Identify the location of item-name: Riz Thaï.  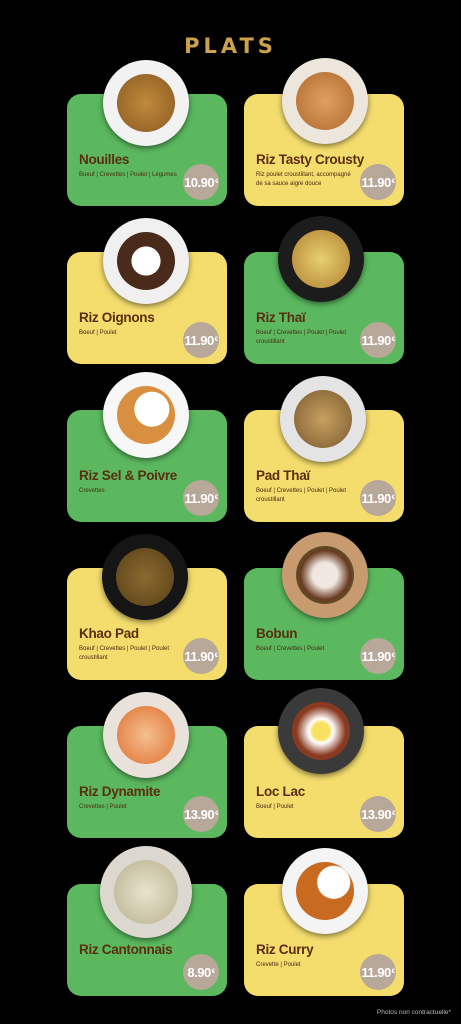
(281, 317).